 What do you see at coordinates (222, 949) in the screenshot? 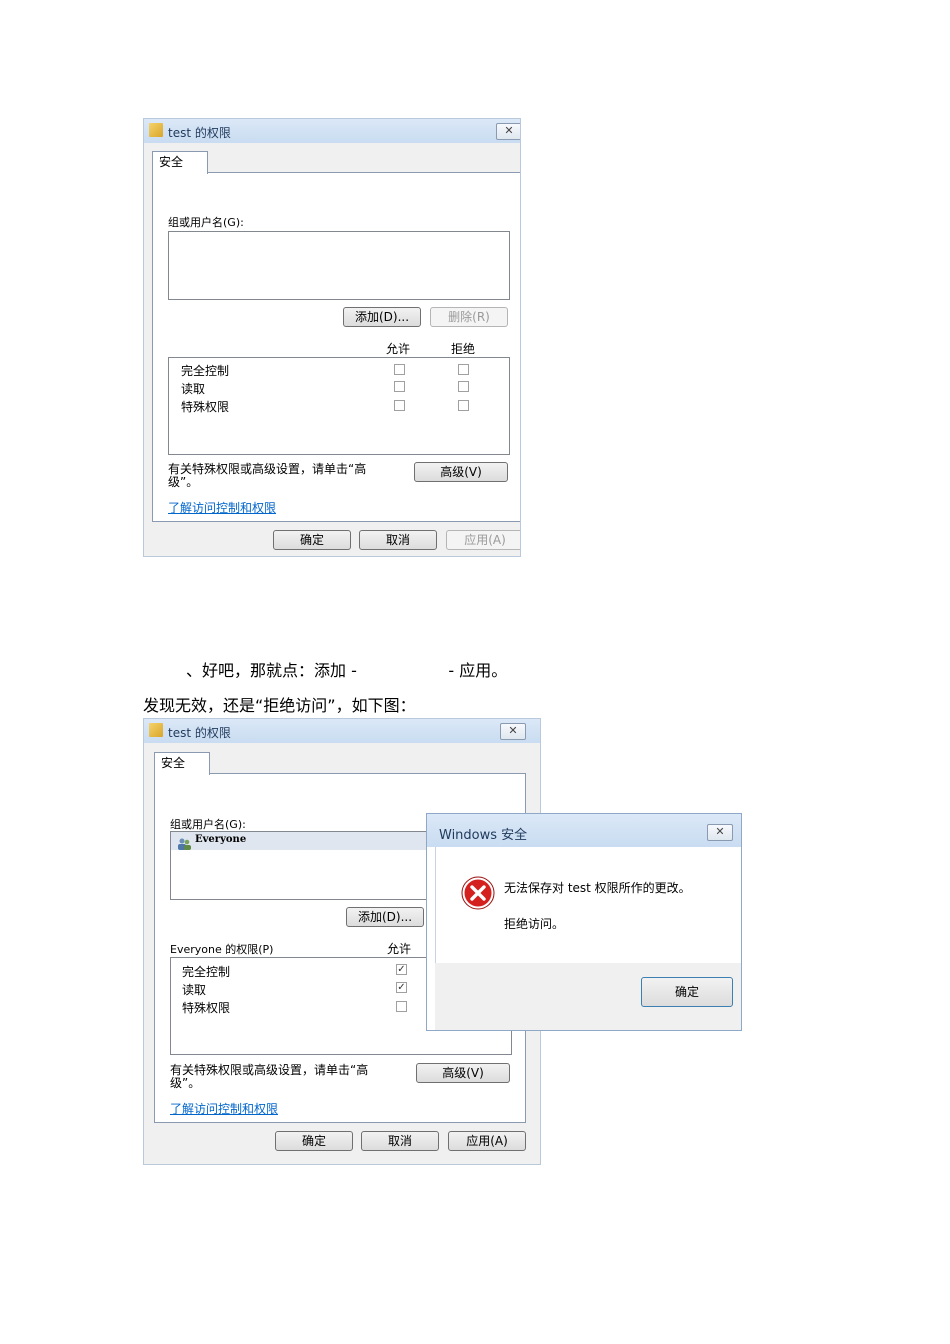
I see `everyone-permissions-label: Everyone 的权限(P)` at bounding box center [222, 949].